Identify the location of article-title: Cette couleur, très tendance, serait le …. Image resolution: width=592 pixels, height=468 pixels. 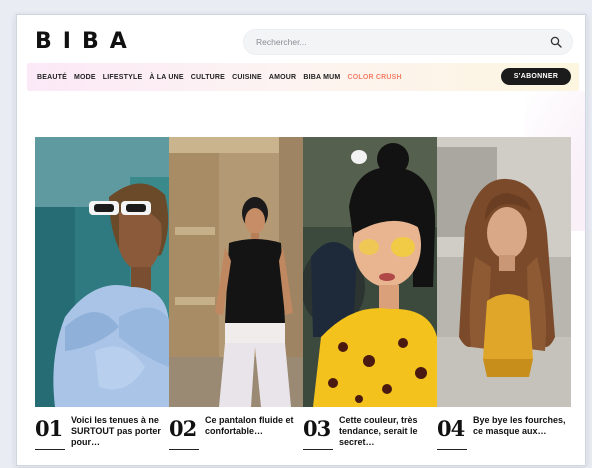
(387, 433).